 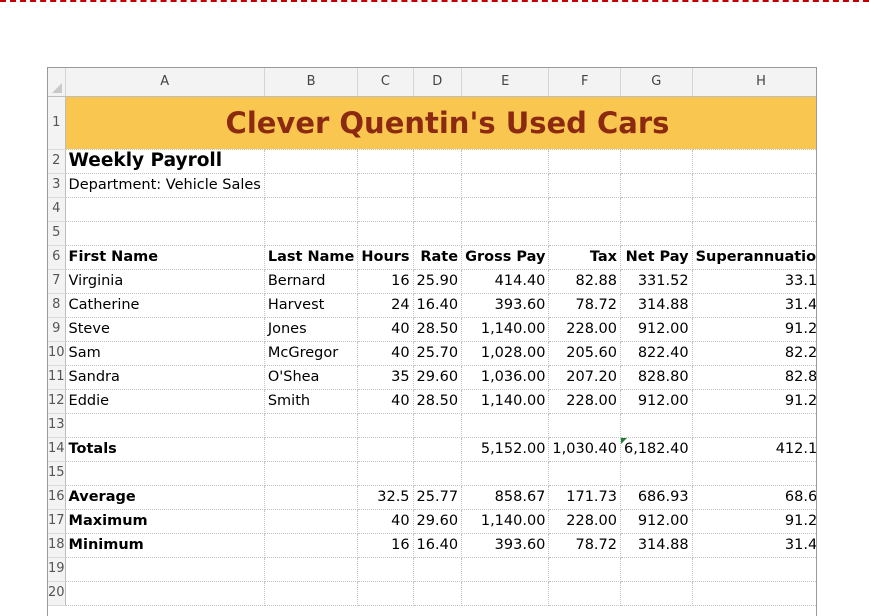 I want to click on row-header-6: 6, so click(x=57, y=257).